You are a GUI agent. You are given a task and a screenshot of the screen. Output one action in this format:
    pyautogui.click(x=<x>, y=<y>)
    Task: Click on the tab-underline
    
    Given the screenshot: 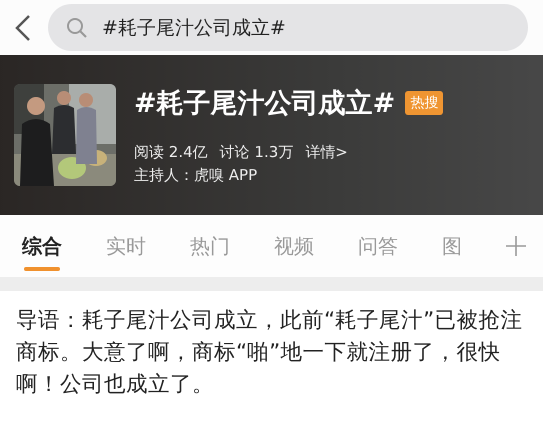 What is the action you would take?
    pyautogui.click(x=42, y=269)
    